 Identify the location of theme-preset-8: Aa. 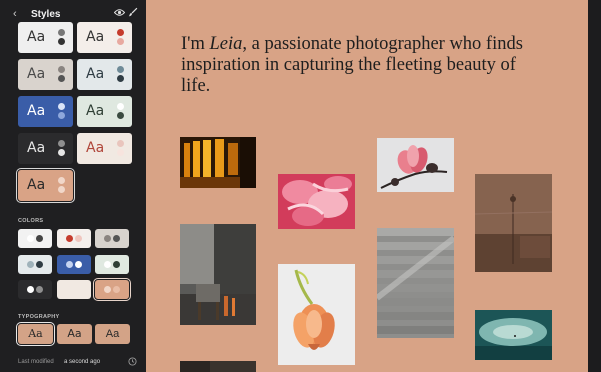
(104, 148).